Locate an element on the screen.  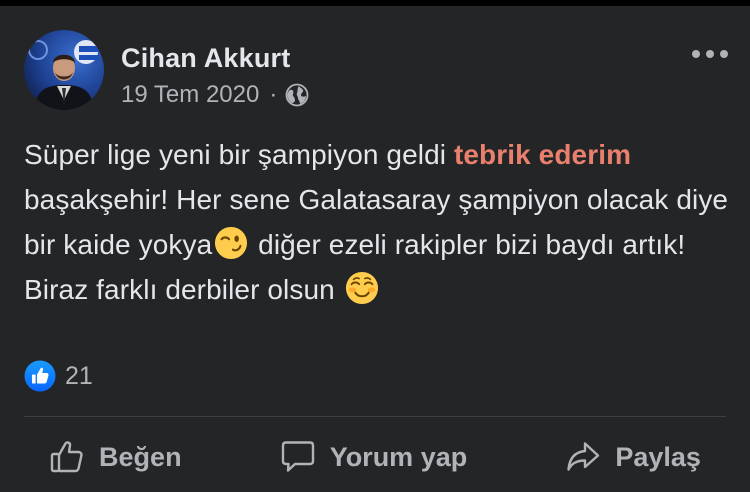
avatar is located at coordinates (64, 70).